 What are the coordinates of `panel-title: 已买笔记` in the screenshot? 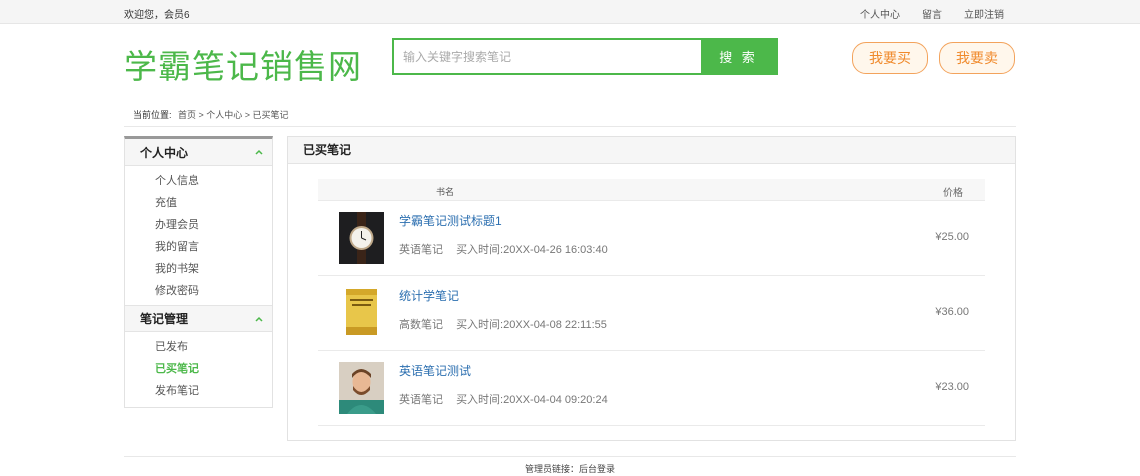 It's located at (651, 150).